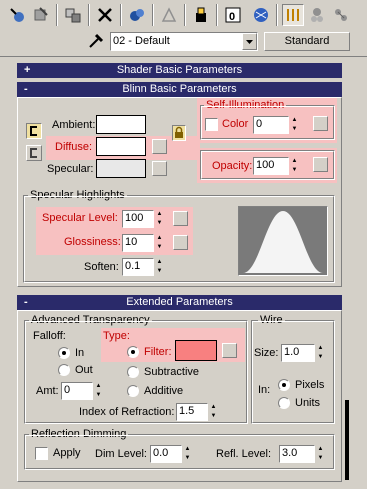 This screenshot has height=489, width=367. I want to click on blinn-basic-rollout-header: - Blinn Basic Parameters, so click(179, 89).